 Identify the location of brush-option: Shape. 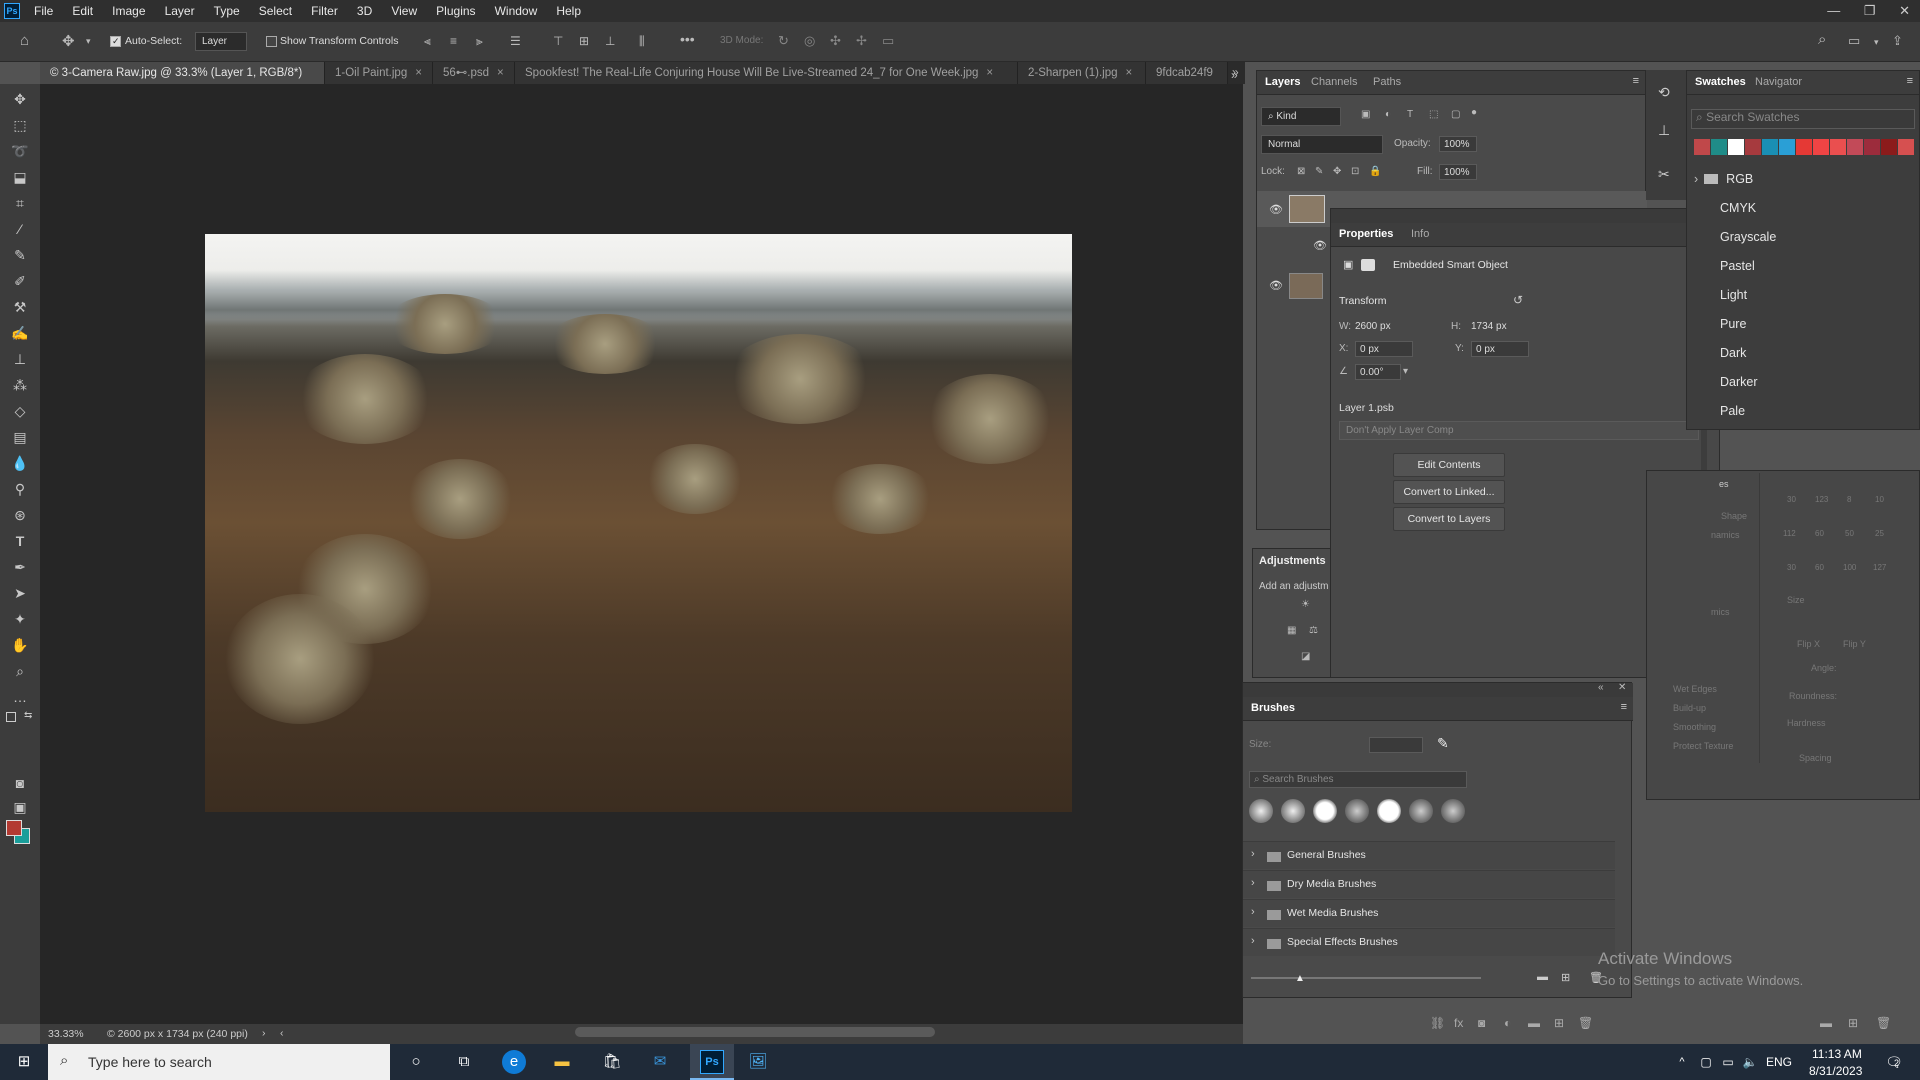
(1734, 516).